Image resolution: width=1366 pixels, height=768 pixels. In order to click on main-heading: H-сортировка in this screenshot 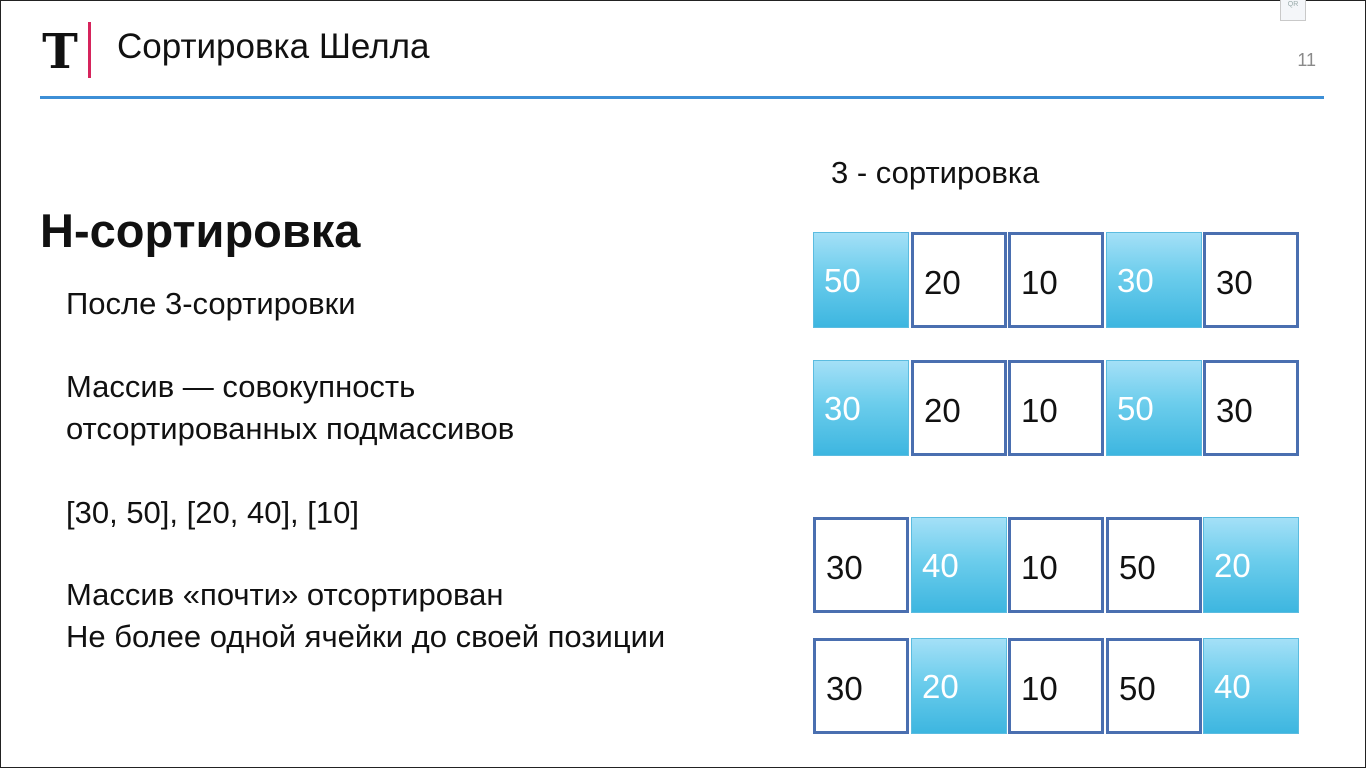, I will do `click(200, 230)`.